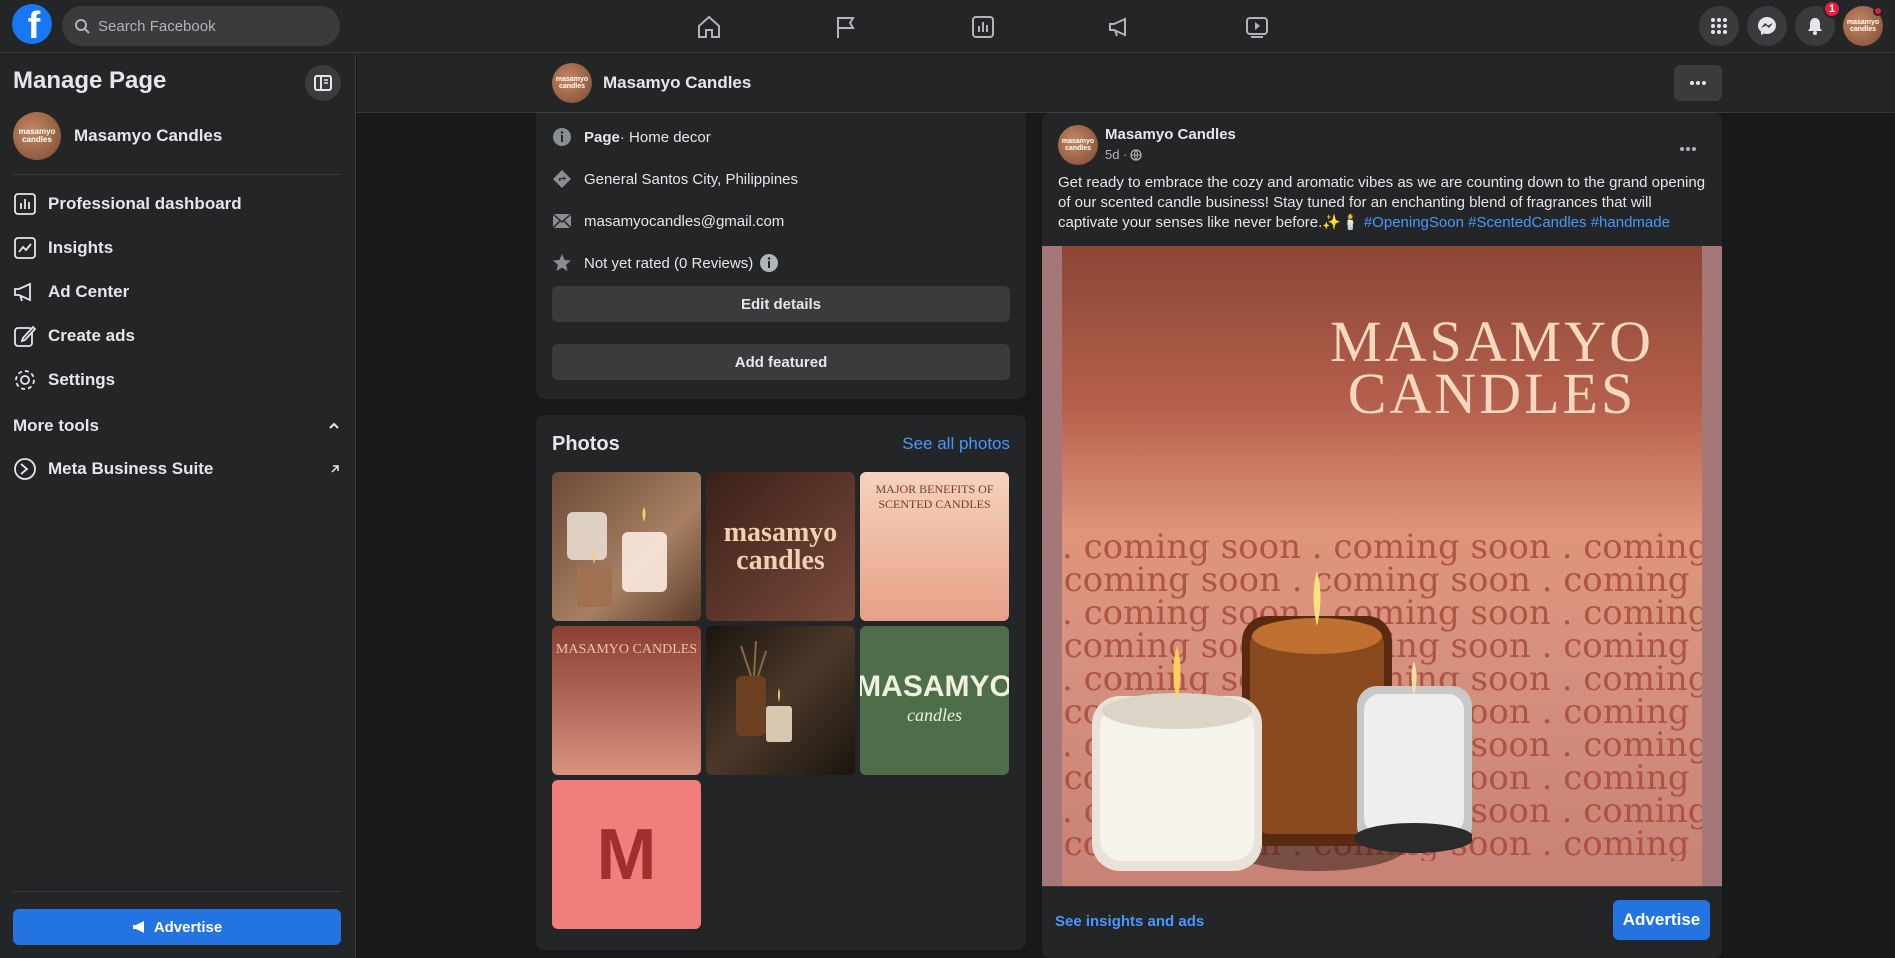  I want to click on sidebar-title: Manage Page, so click(90, 80).